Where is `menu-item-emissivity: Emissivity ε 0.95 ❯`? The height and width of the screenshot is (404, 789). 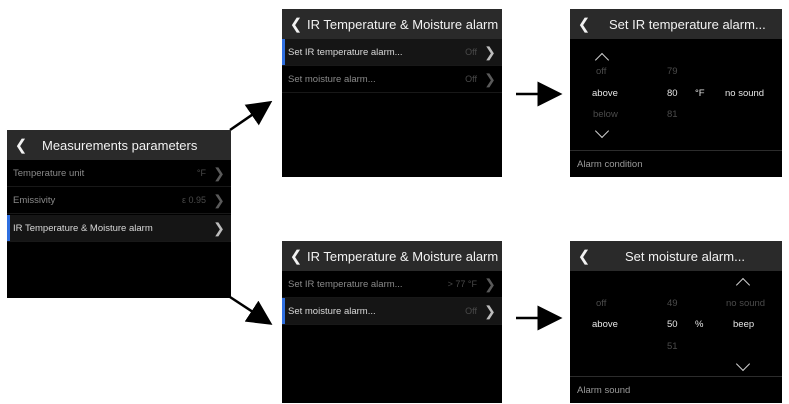 menu-item-emissivity: Emissivity ε 0.95 ❯ is located at coordinates (119, 200).